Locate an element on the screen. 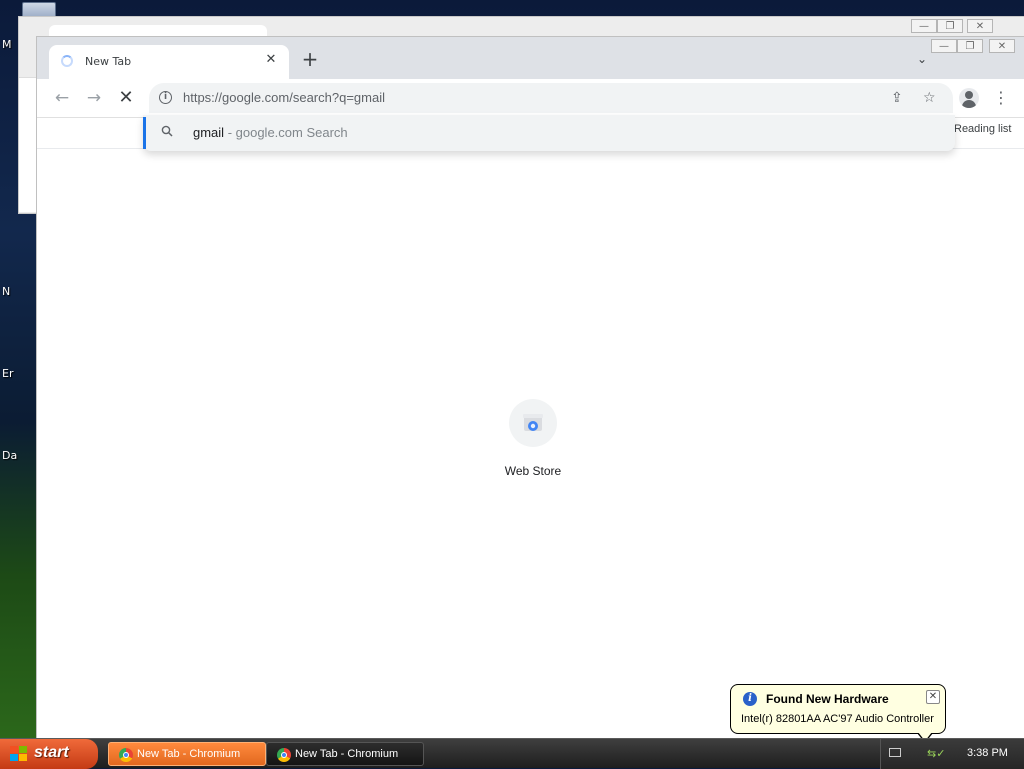 The image size is (1024, 769). webstore-icon is located at coordinates (533, 422).